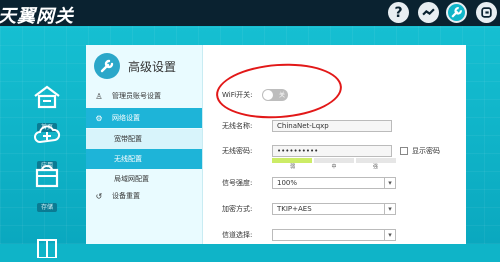  I want to click on ssid-label: 无线名称:, so click(237, 126).